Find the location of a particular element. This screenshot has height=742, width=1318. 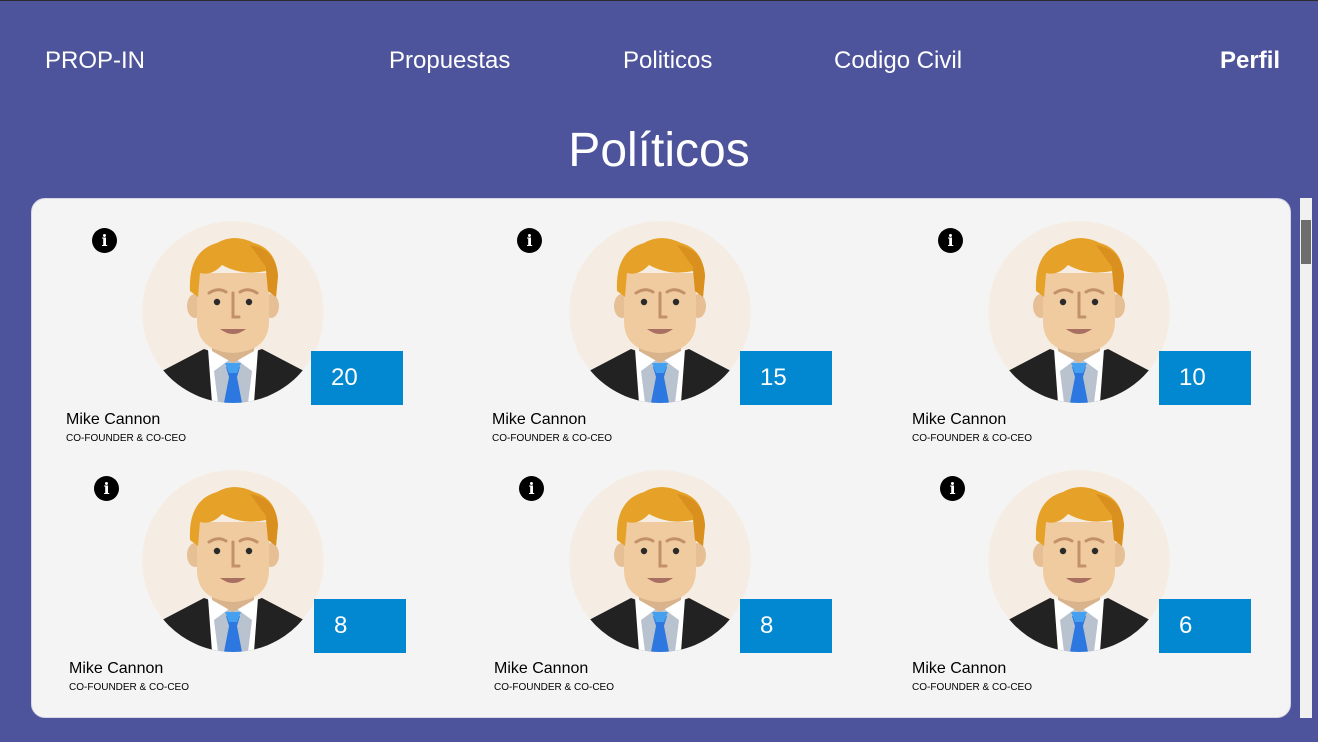

politician-card: i 20 Mike Cannon CO-FOUNDER & CO-CEO is located at coordinates (256, 337).